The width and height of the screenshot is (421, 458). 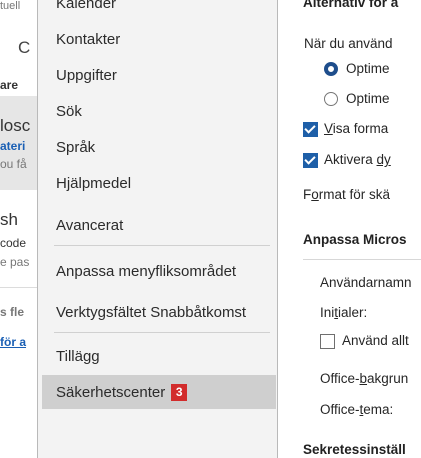 What do you see at coordinates (9, 85) in the screenshot?
I see `list-header: are` at bounding box center [9, 85].